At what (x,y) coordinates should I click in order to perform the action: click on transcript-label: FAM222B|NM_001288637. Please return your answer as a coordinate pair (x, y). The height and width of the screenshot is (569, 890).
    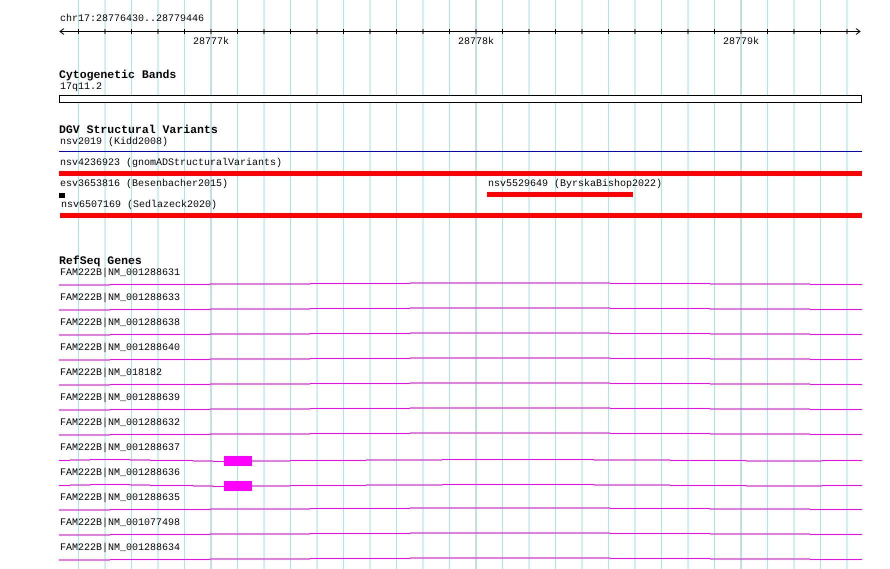
    Looking at the image, I should click on (119, 449).